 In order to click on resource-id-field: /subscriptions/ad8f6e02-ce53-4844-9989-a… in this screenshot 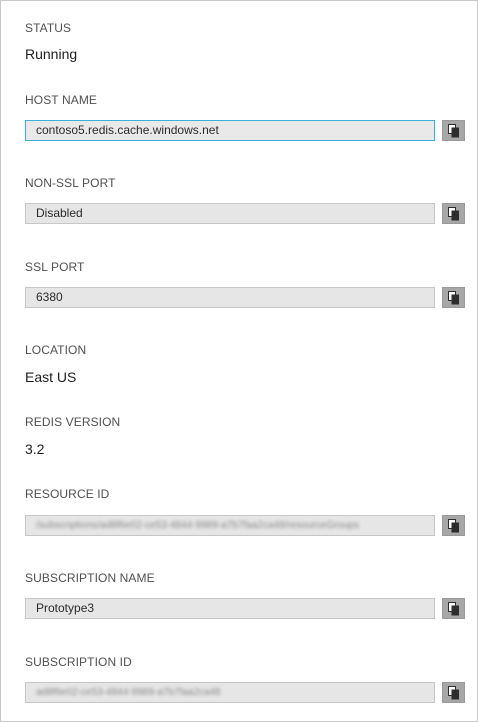, I will do `click(230, 525)`.